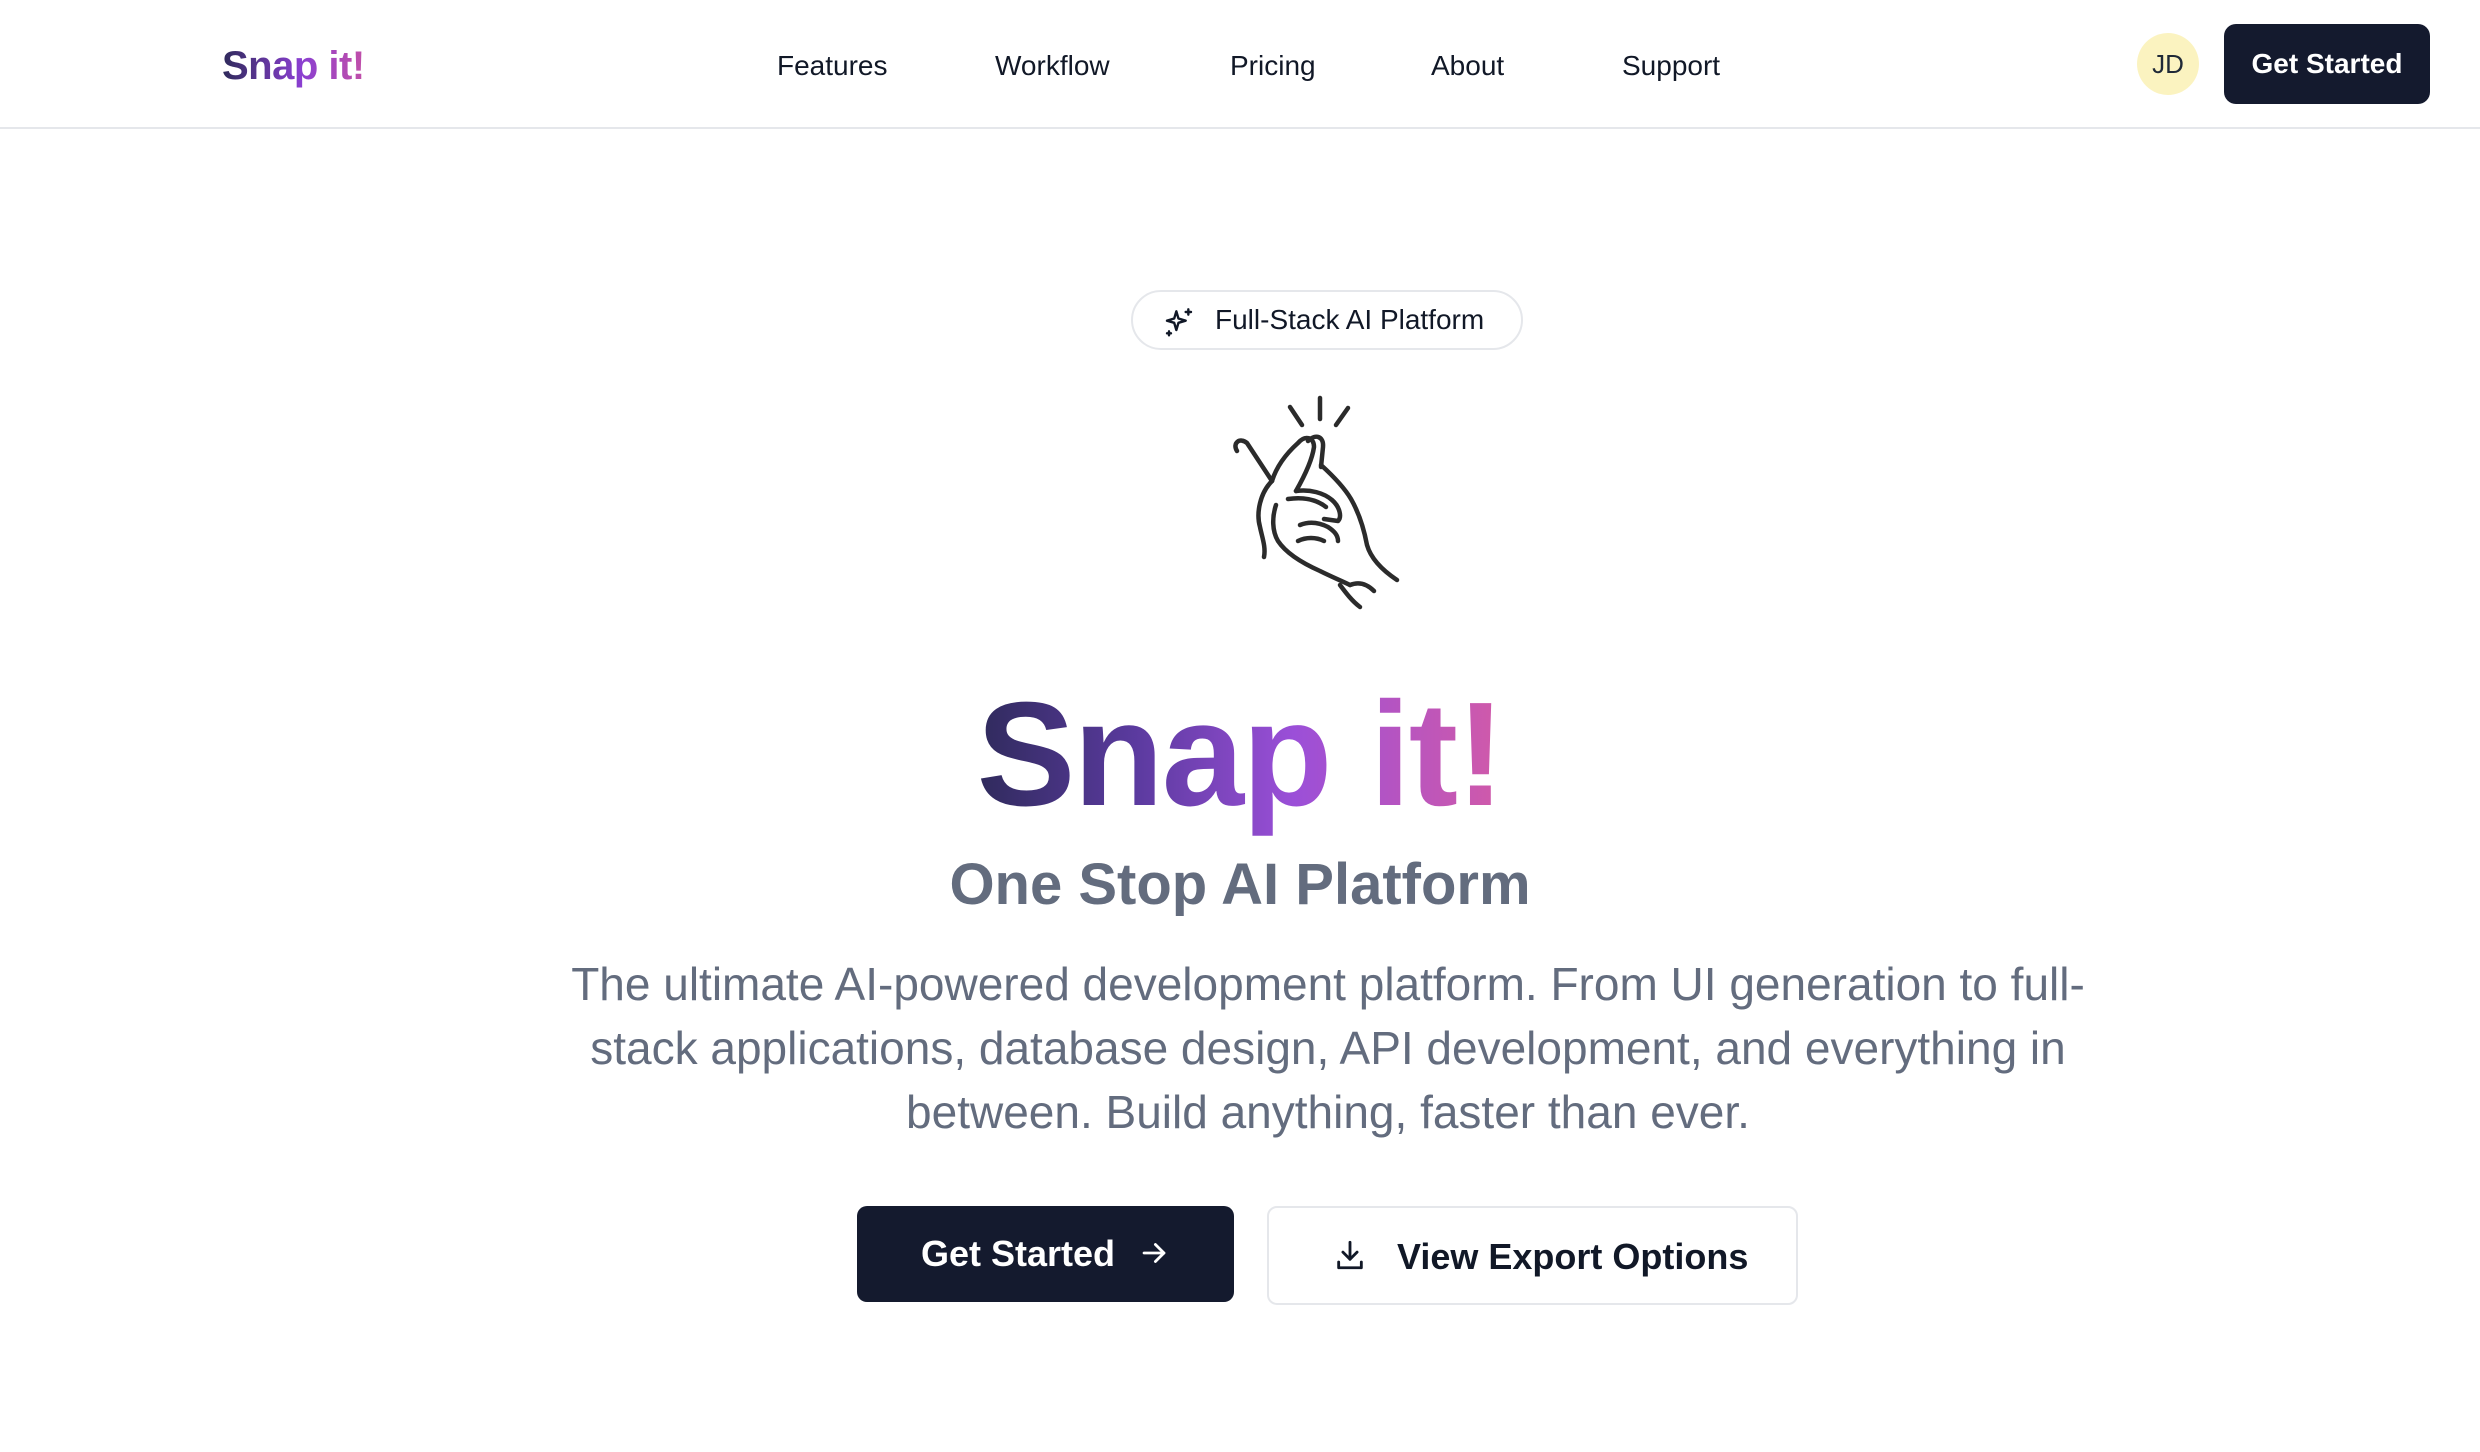 The width and height of the screenshot is (2480, 1452). Describe the element at coordinates (2327, 64) in the screenshot. I see `header-get-started-button: Get Started` at that location.